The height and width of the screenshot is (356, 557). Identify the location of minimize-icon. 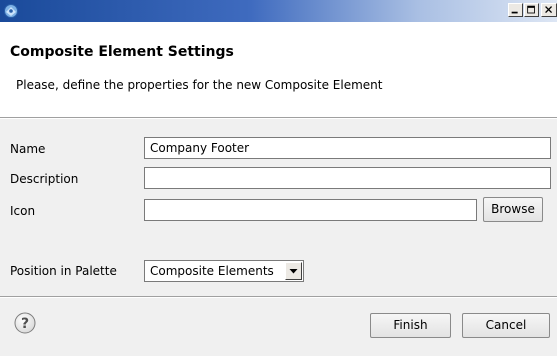
(514, 12).